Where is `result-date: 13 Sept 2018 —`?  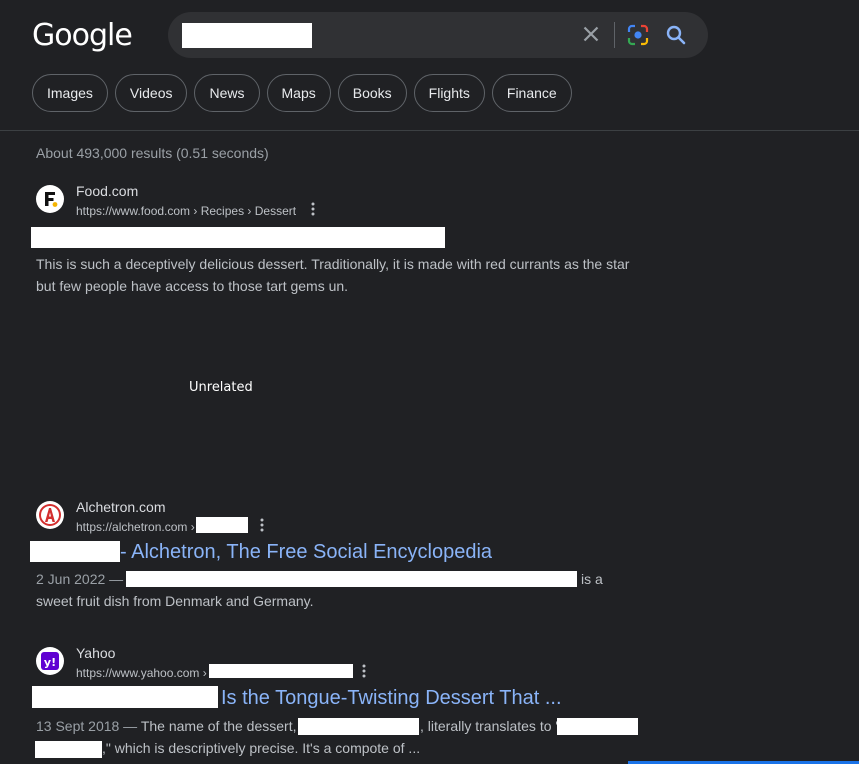 result-date: 13 Sept 2018 — is located at coordinates (87, 726).